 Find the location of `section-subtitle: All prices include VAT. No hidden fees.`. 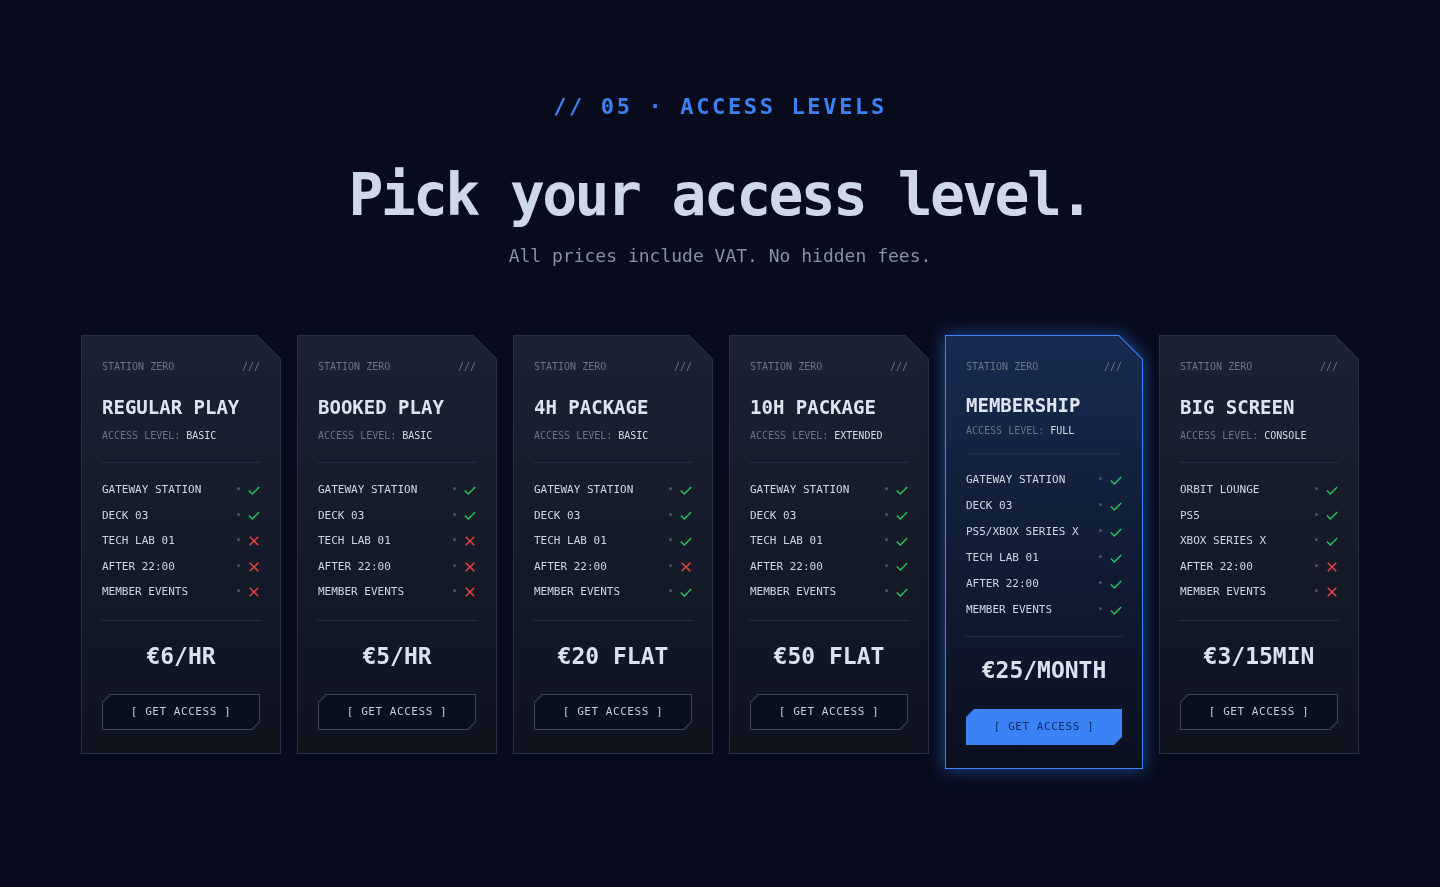

section-subtitle: All prices include VAT. No hidden fees. is located at coordinates (720, 256).